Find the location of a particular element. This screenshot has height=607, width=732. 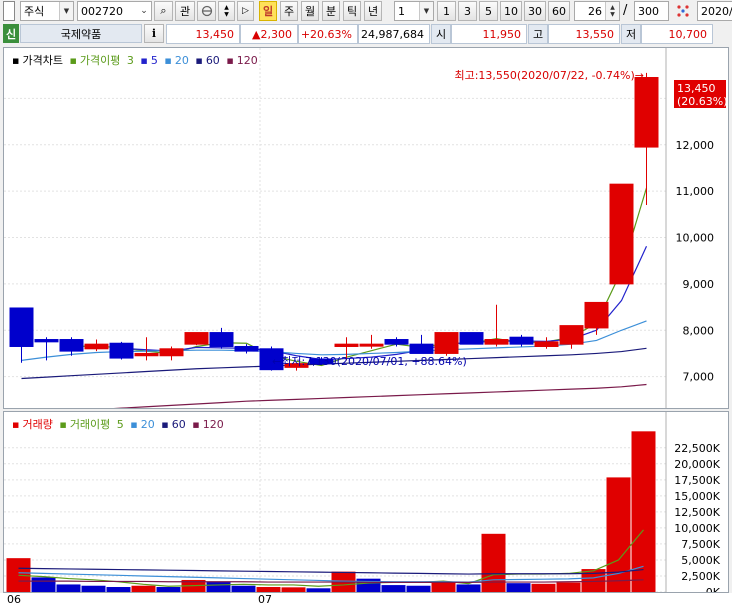

period-tab: 주 is located at coordinates (289, 11).